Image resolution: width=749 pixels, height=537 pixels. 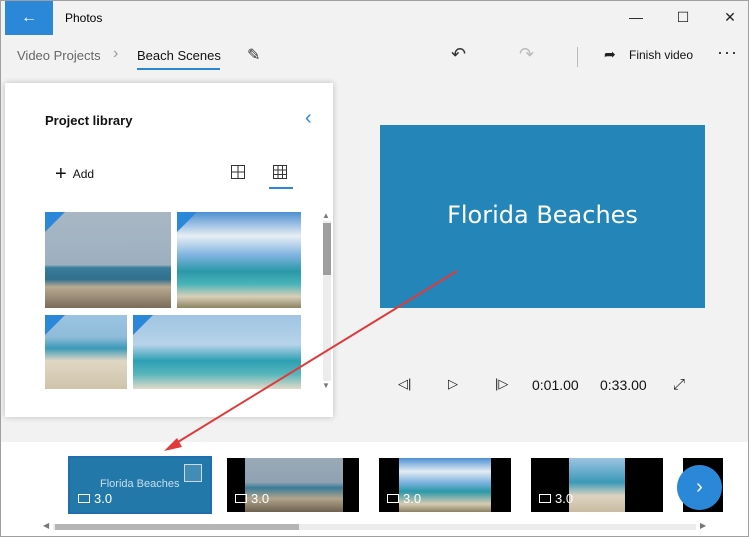 I want to click on undo-icon: ↶, so click(x=458, y=54).